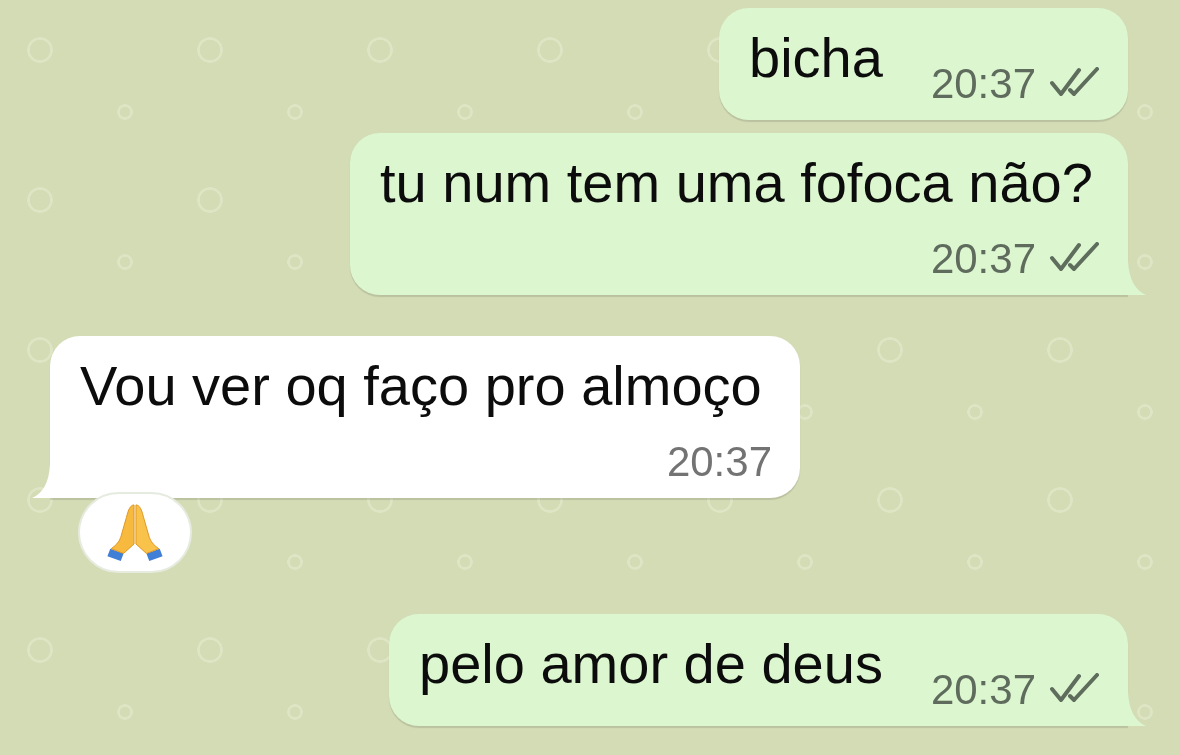 This screenshot has width=1179, height=755. Describe the element at coordinates (421, 386) in the screenshot. I see `message-text: Vou ver oq faço pro almoço` at that location.